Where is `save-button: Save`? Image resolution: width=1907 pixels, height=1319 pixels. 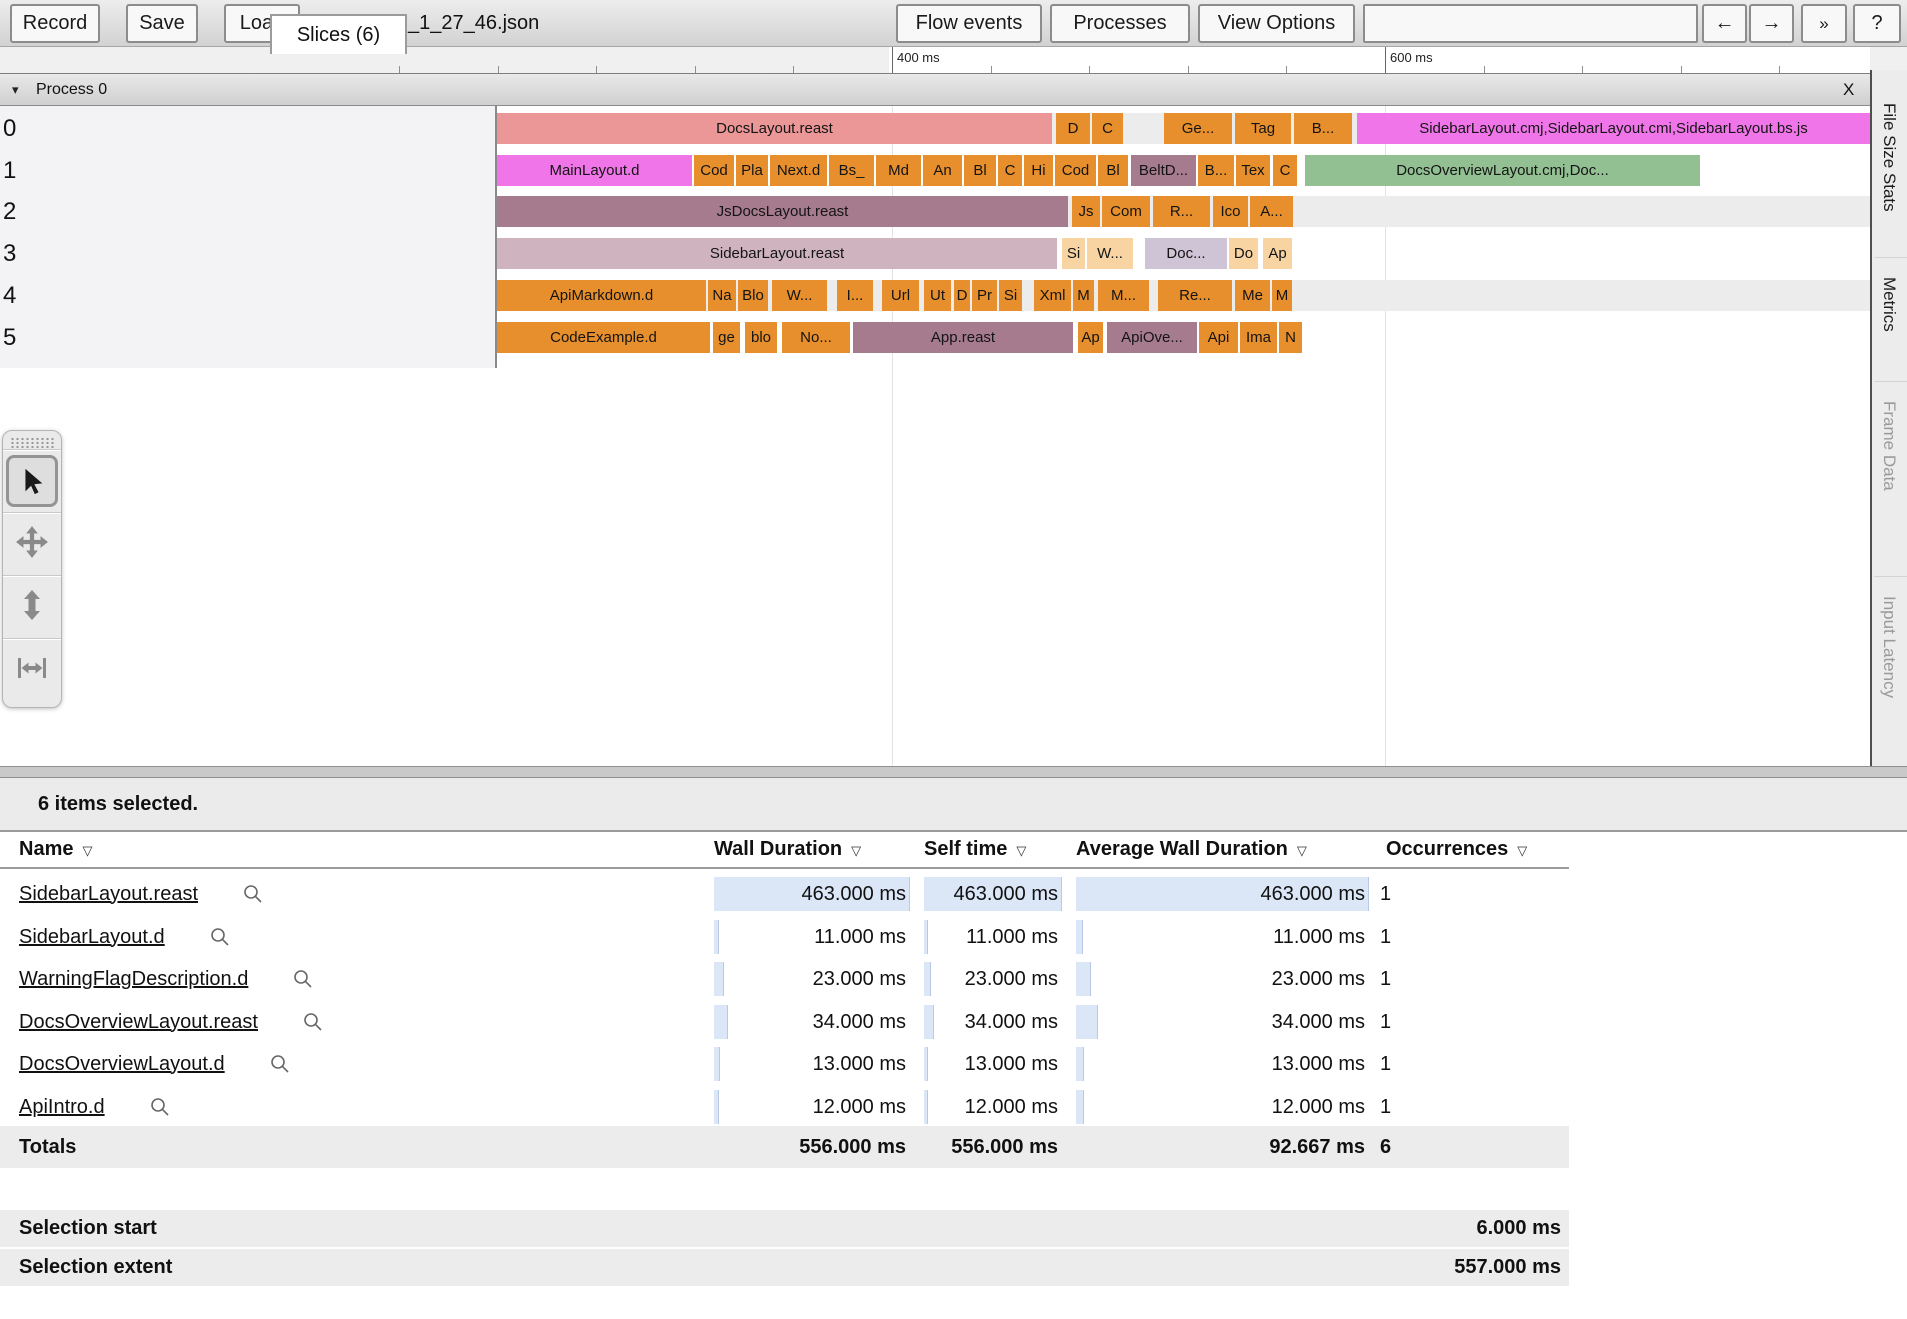
save-button: Save is located at coordinates (162, 23).